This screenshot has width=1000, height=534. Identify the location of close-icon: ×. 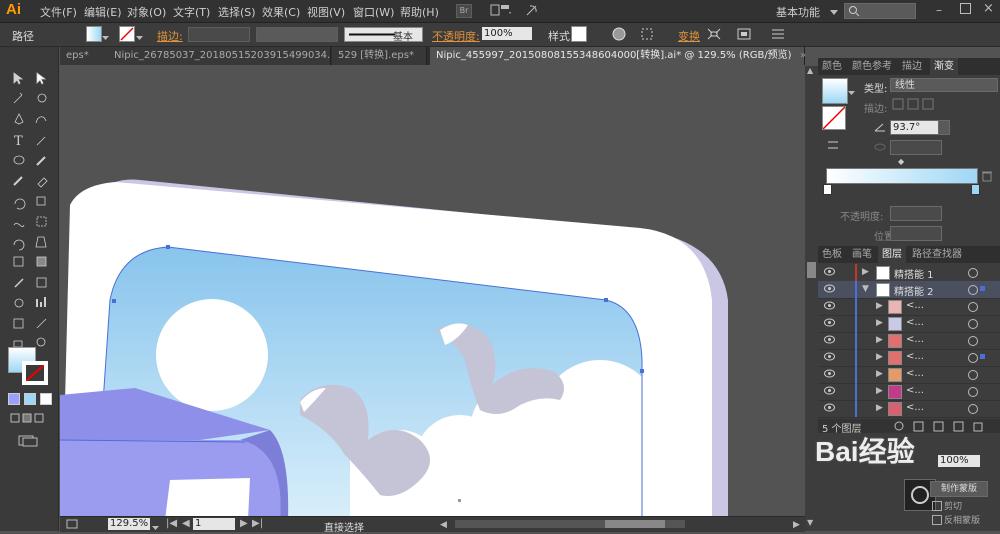
(988, 8).